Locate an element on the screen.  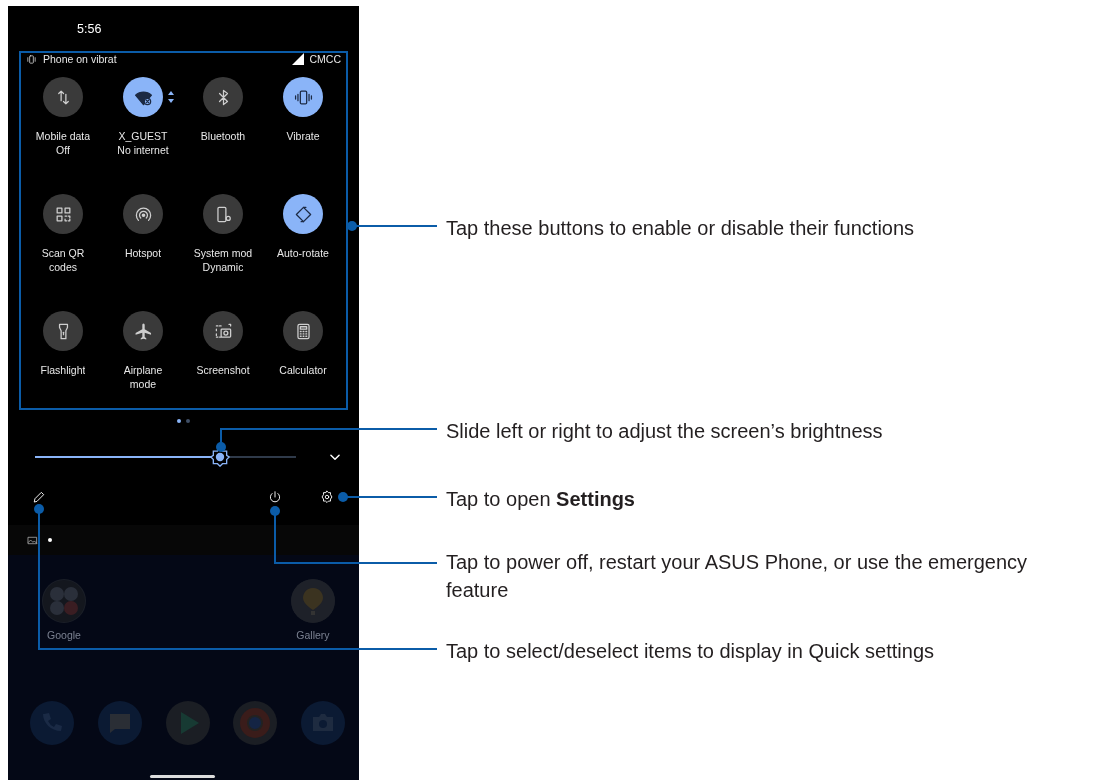
screenshot-icon is located at coordinates (223, 331).